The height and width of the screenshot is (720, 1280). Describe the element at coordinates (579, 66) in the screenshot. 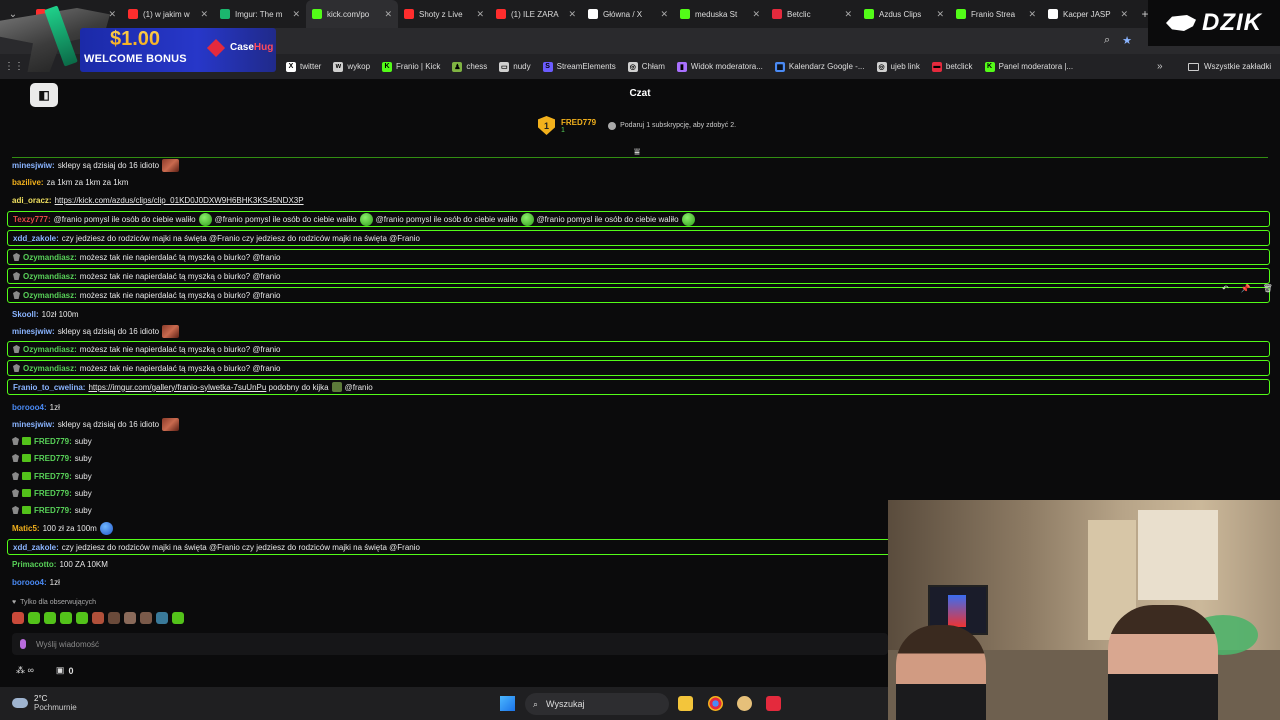

I see `bookmark-item: S StreamElements` at that location.